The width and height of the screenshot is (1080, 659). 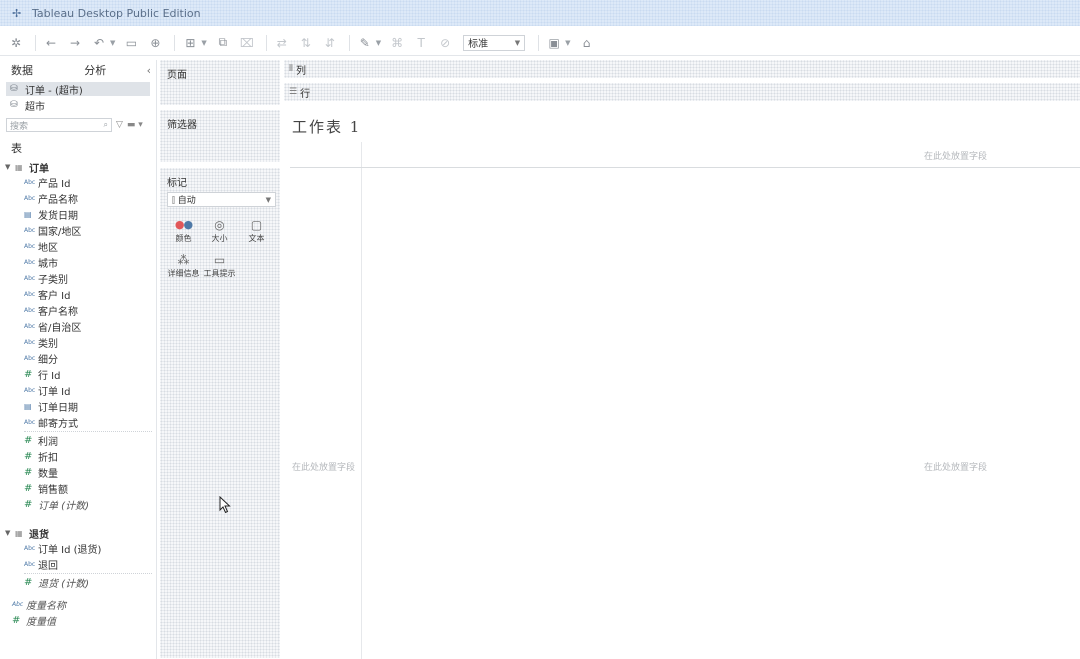 I want to click on field-item: Abc 子类别, so click(x=78, y=278).